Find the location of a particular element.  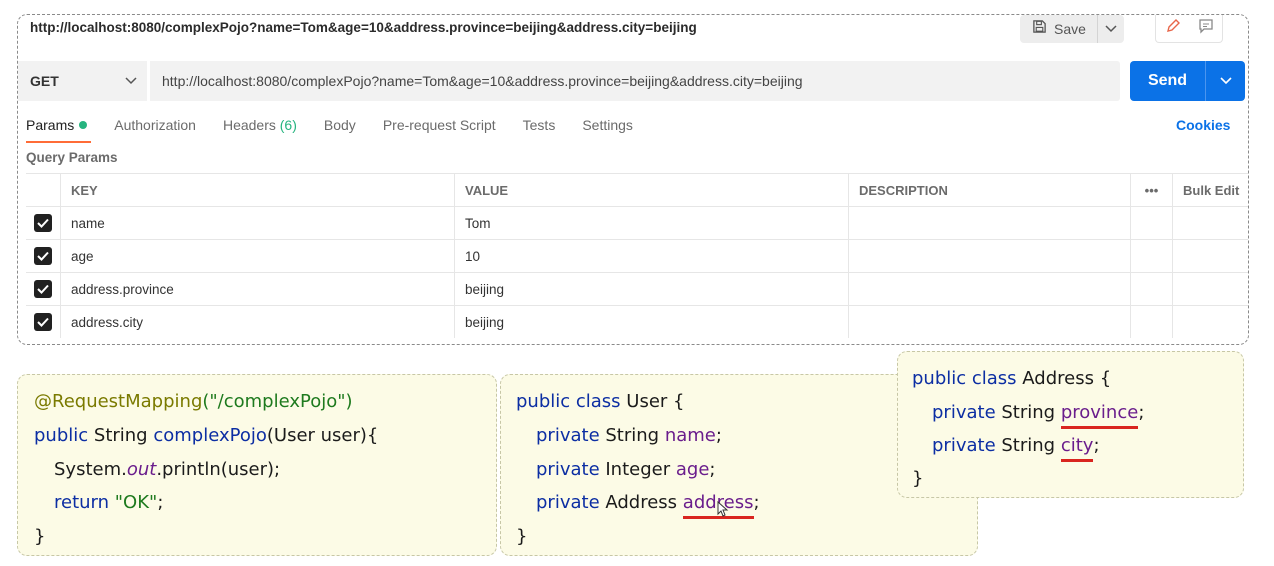

column-description: DESCRIPTION is located at coordinates (989, 190).